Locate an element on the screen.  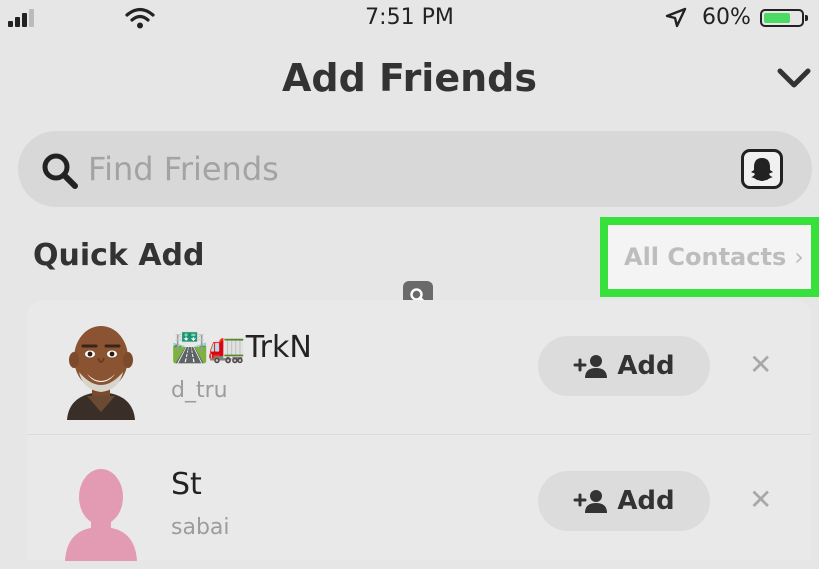
all-contacts-highlight: All Contacts › is located at coordinates (709, 257).